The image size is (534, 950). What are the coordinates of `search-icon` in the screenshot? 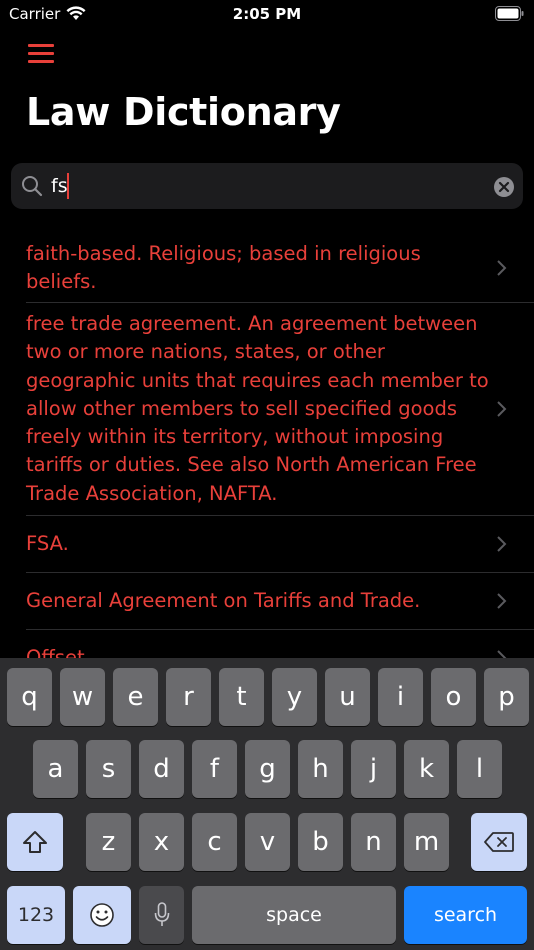 It's located at (32, 186).